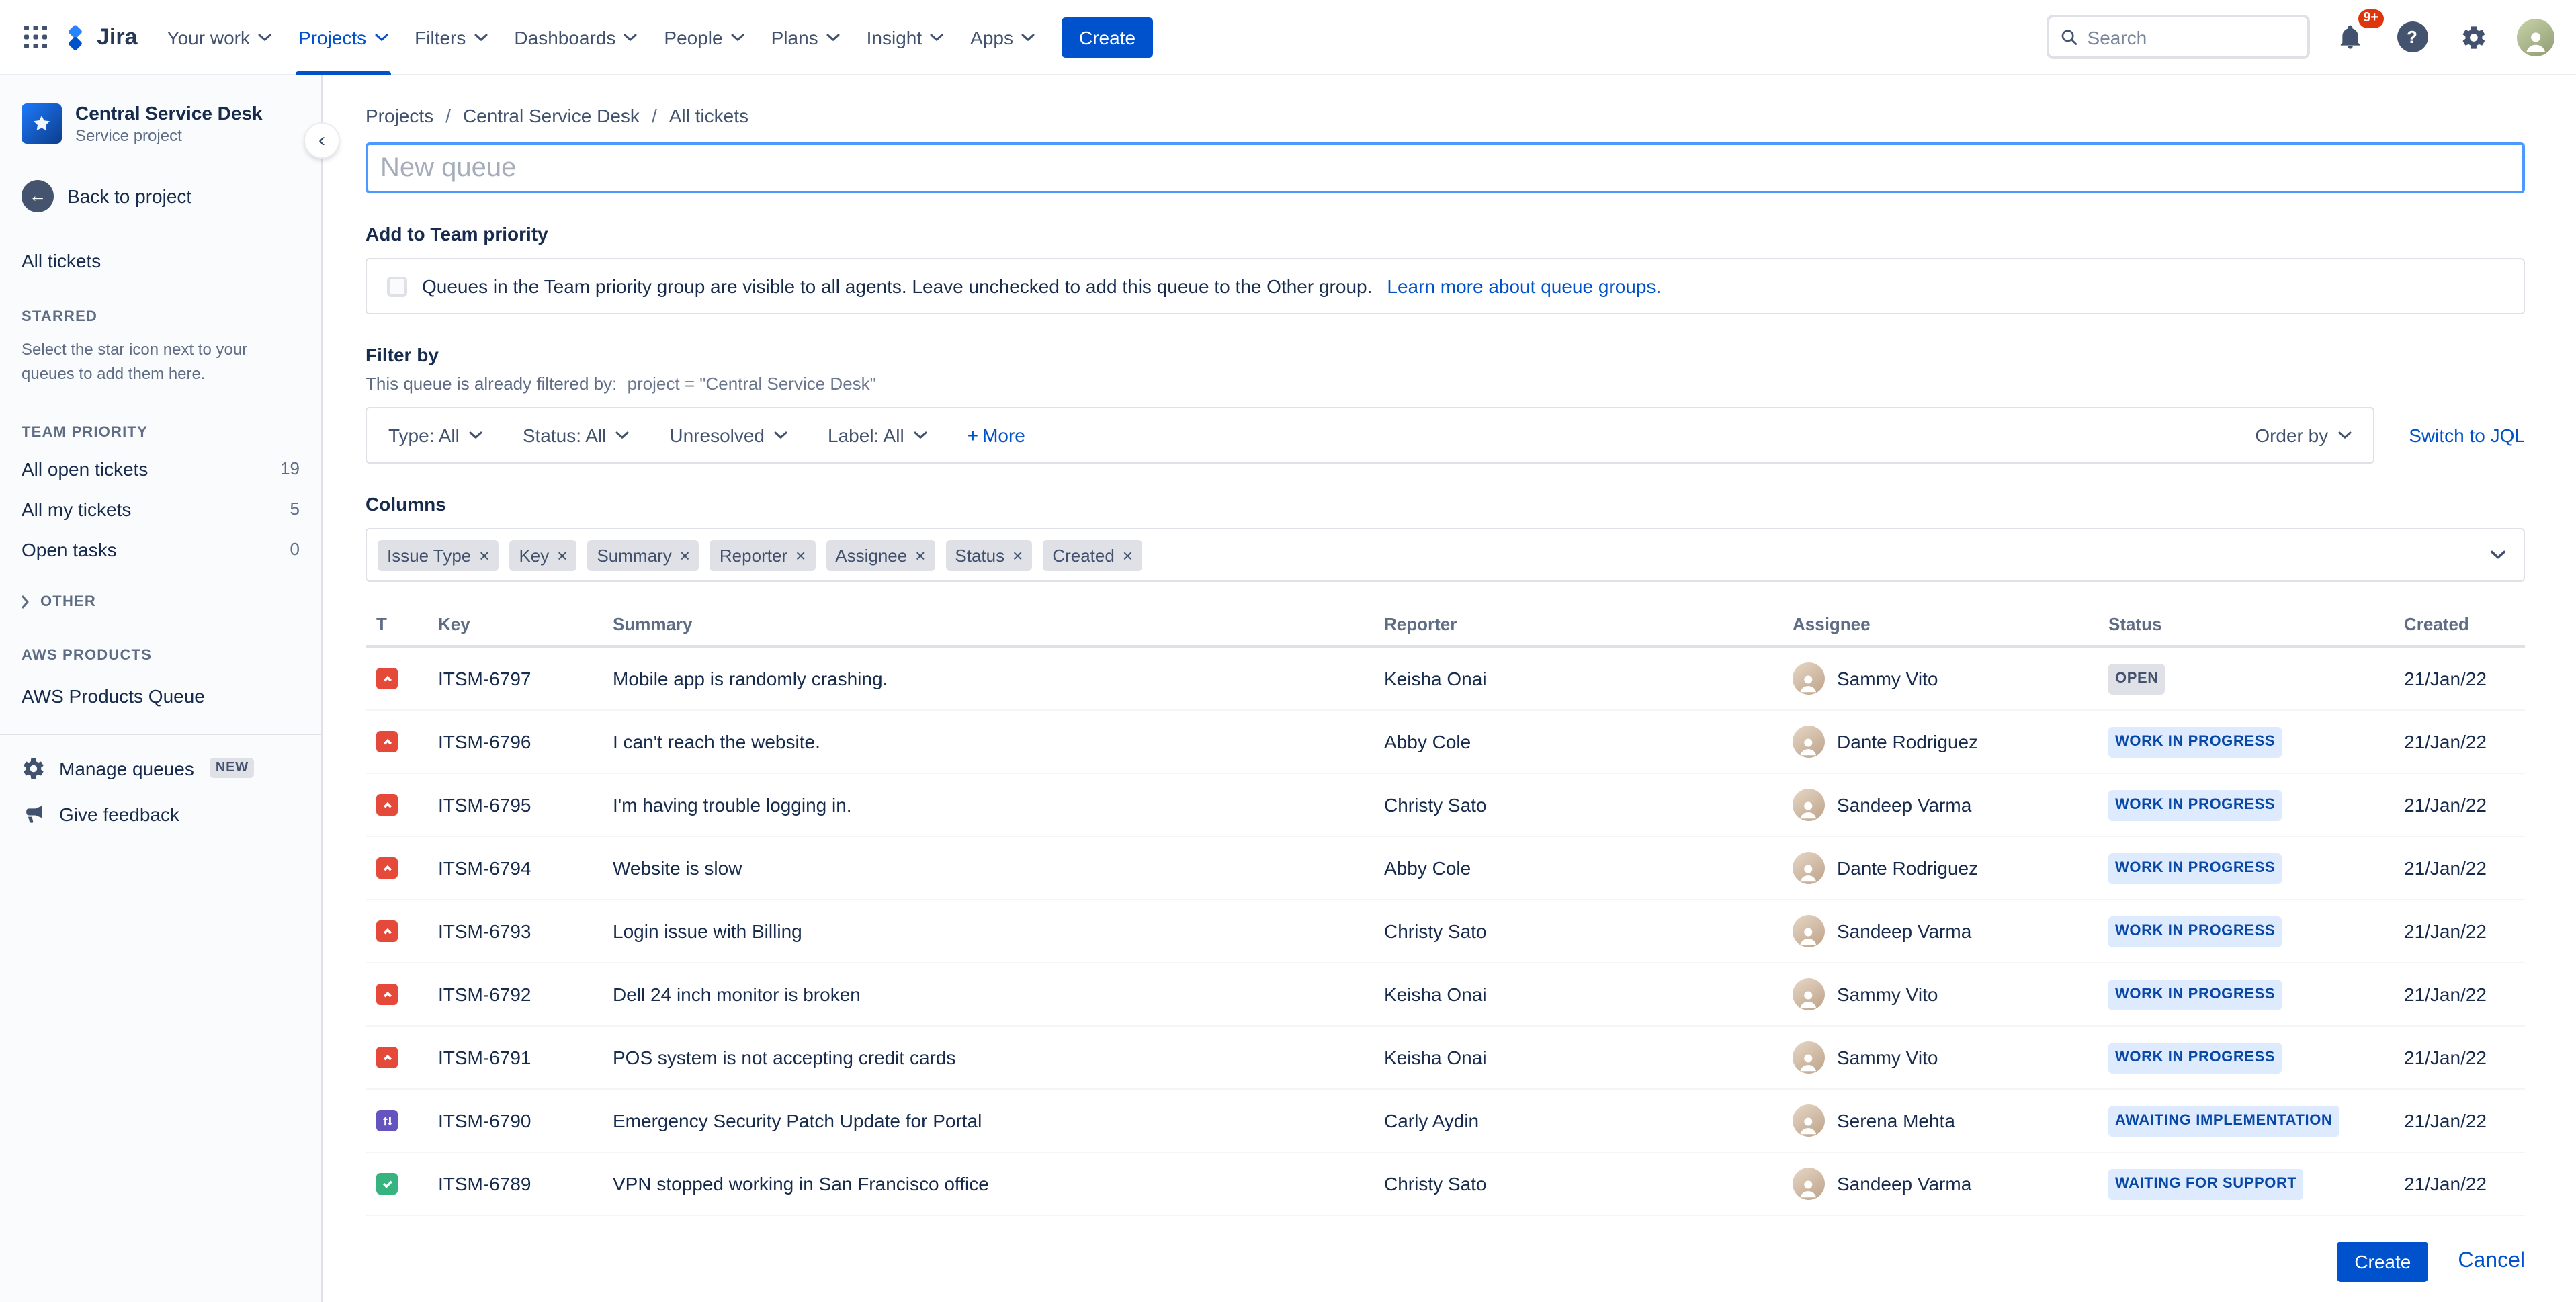 The width and height of the screenshot is (2576, 1302). What do you see at coordinates (161, 696) in the screenshot?
I see `sidebar-item-aws-products-queue: AWS Products Queue` at bounding box center [161, 696].